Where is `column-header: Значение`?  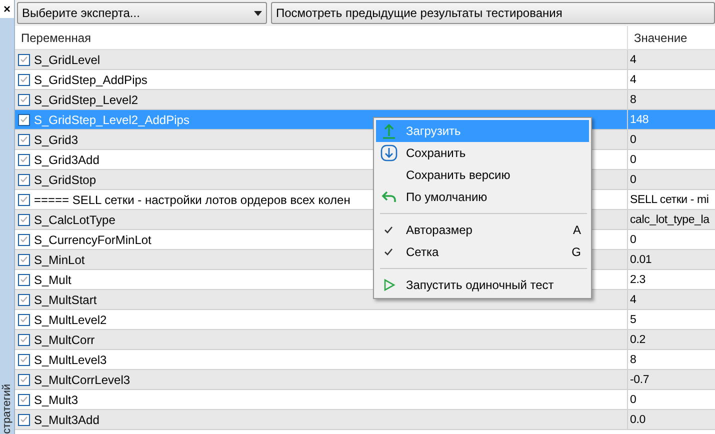
column-header: Значение is located at coordinates (671, 38).